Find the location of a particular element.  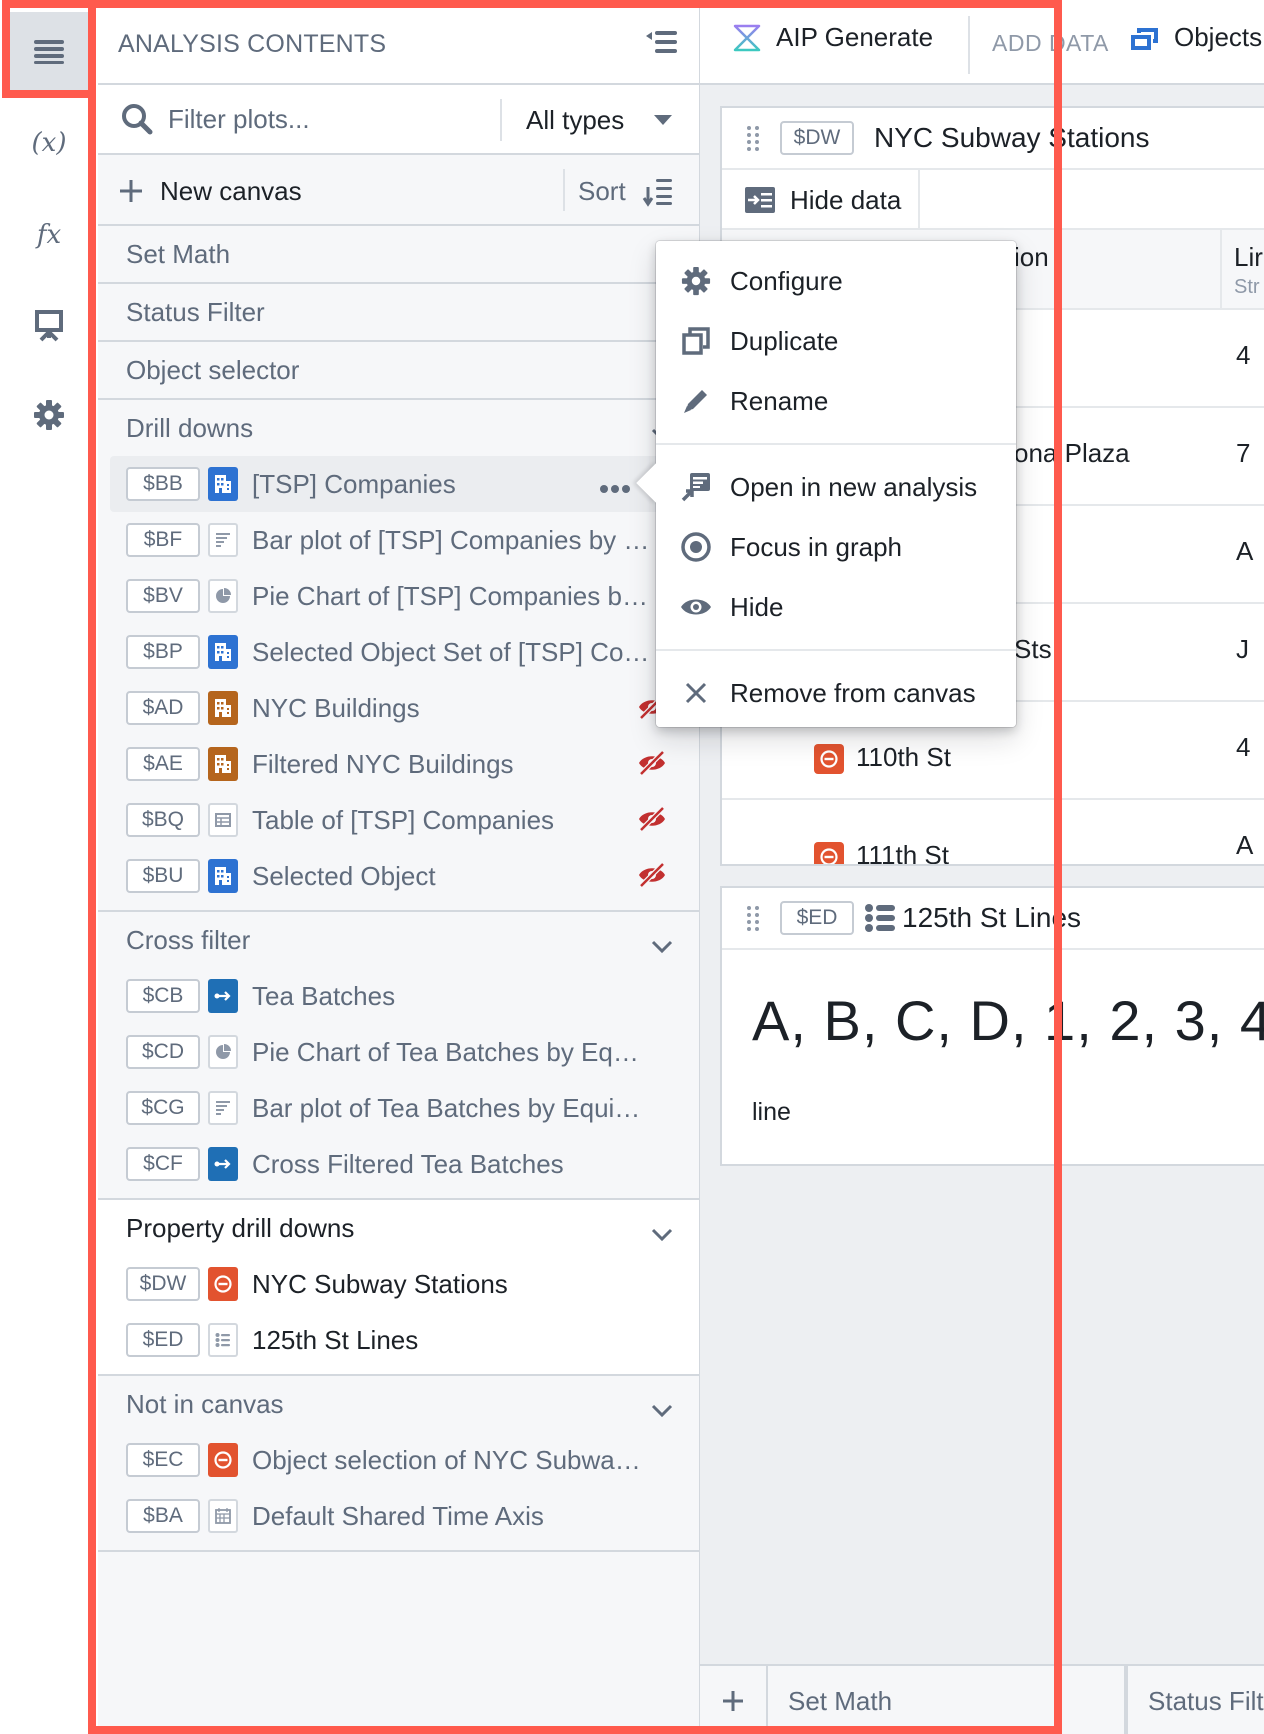

functions-button: fx is located at coordinates (49, 235).